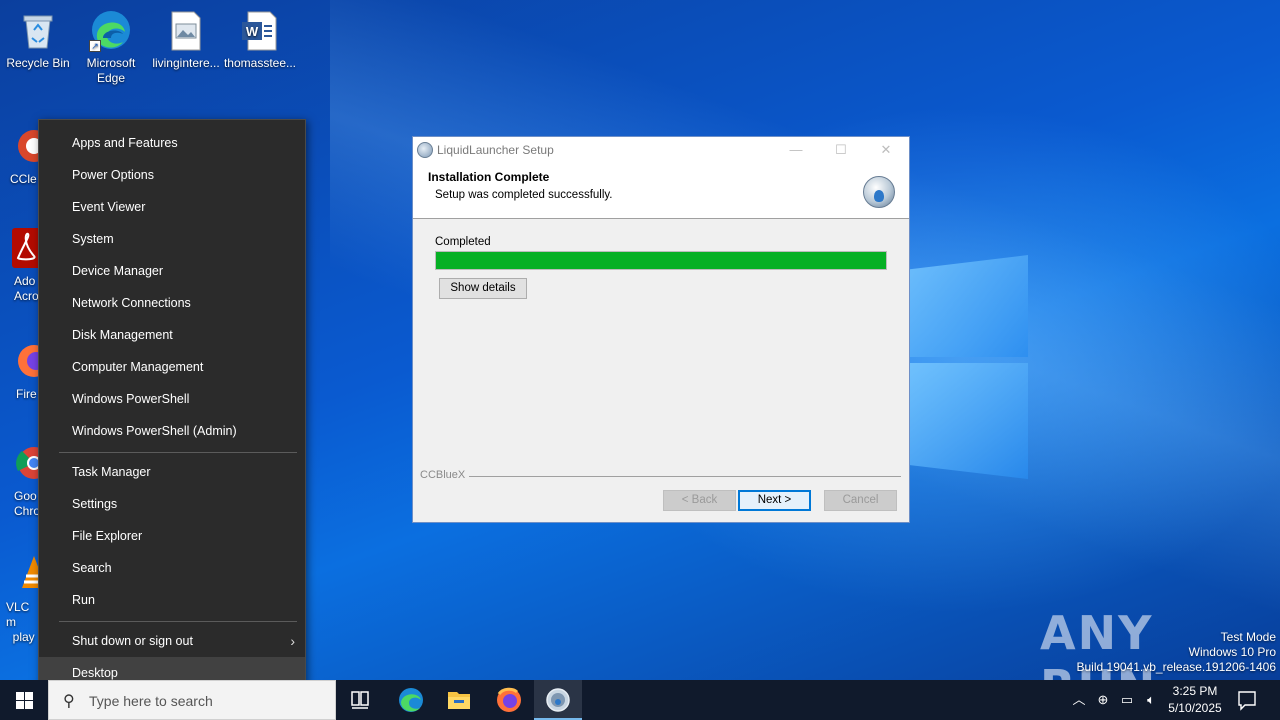  Describe the element at coordinates (38, 63) in the screenshot. I see `desktop-icon-label: Recycle Bin` at that location.